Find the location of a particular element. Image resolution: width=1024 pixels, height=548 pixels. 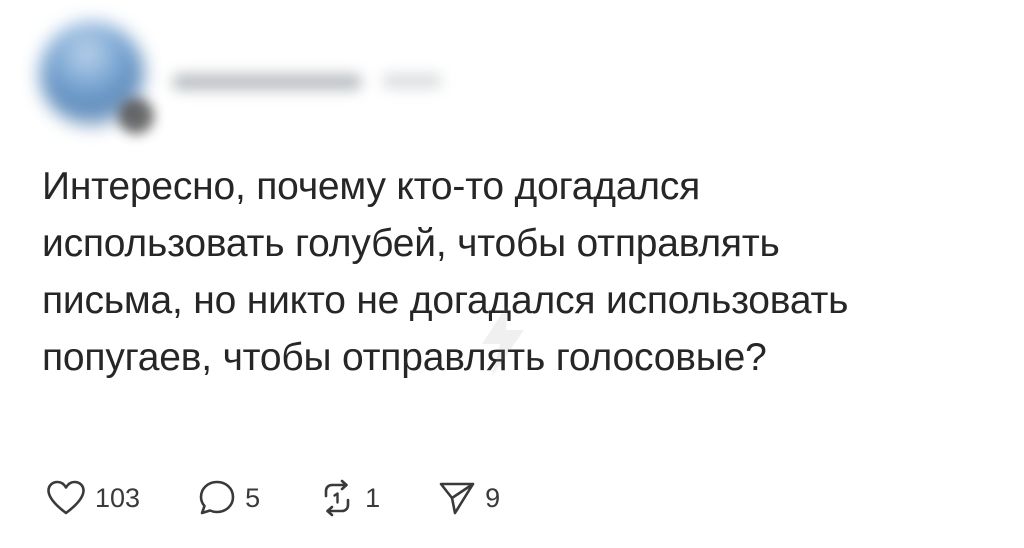

post-header is located at coordinates (250, 78).